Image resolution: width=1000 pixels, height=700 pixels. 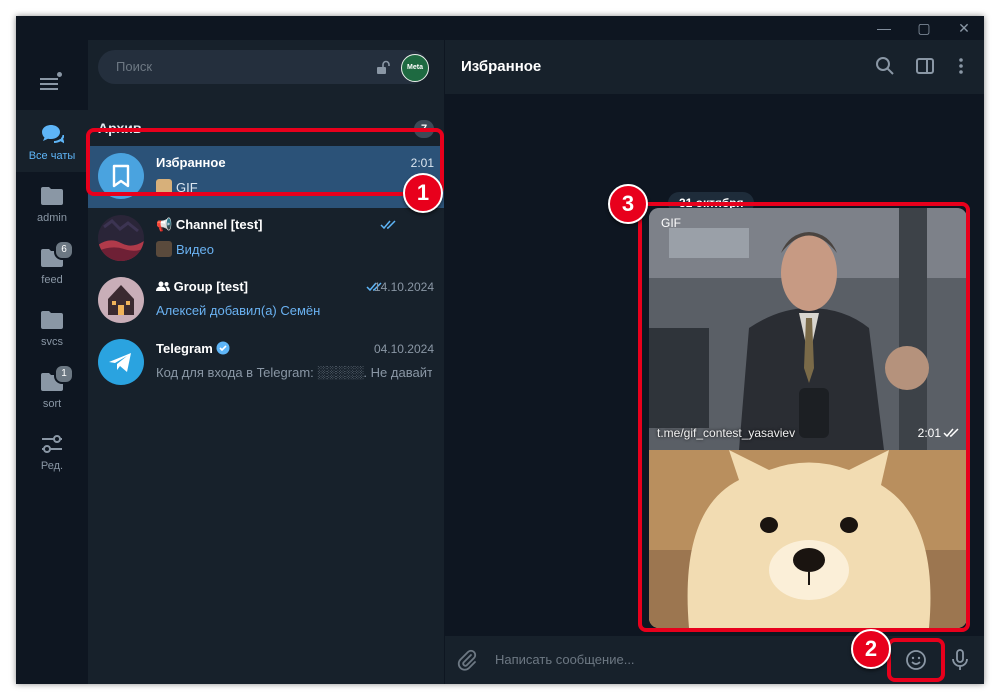 What do you see at coordinates (500, 28) in the screenshot?
I see `title-bar: — ▢ ✕` at bounding box center [500, 28].